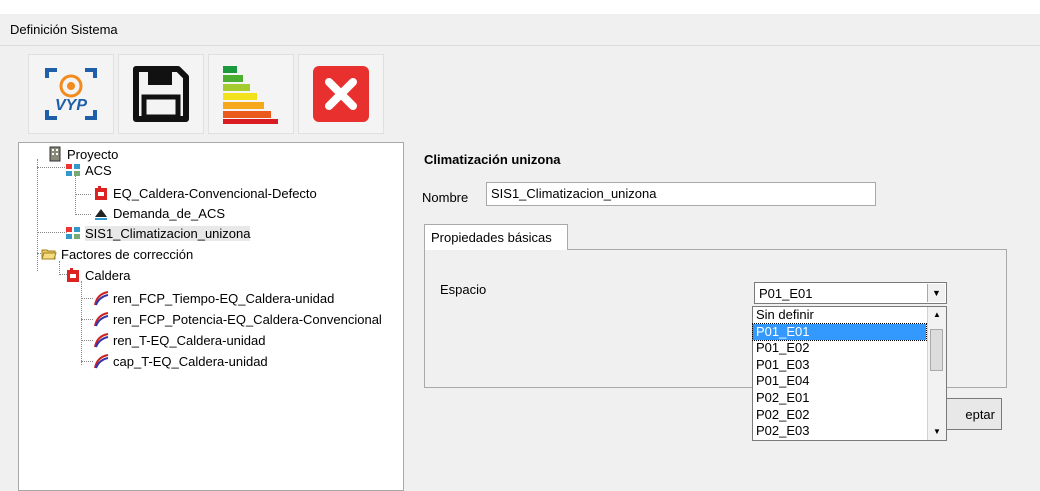 The image size is (1040, 491). What do you see at coordinates (839, 315) in the screenshot?
I see `dropdown-option: Sin definir` at bounding box center [839, 315].